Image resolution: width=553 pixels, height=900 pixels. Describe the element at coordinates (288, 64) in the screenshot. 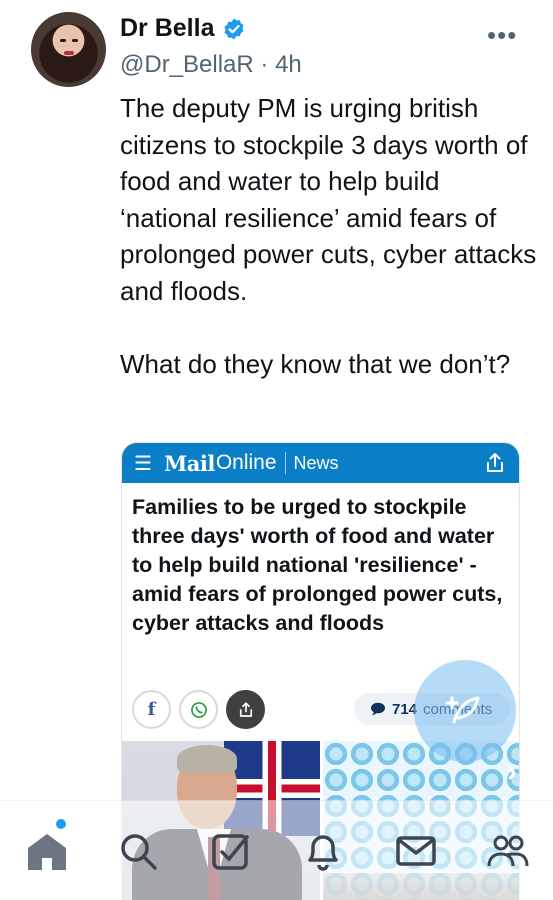

I see `post-time: 4h` at that location.